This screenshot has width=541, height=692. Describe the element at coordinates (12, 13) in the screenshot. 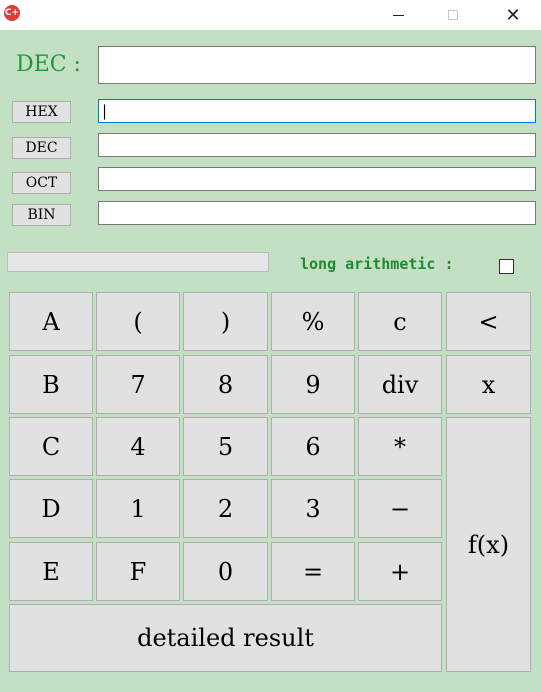

I see `app-icon: C+` at that location.